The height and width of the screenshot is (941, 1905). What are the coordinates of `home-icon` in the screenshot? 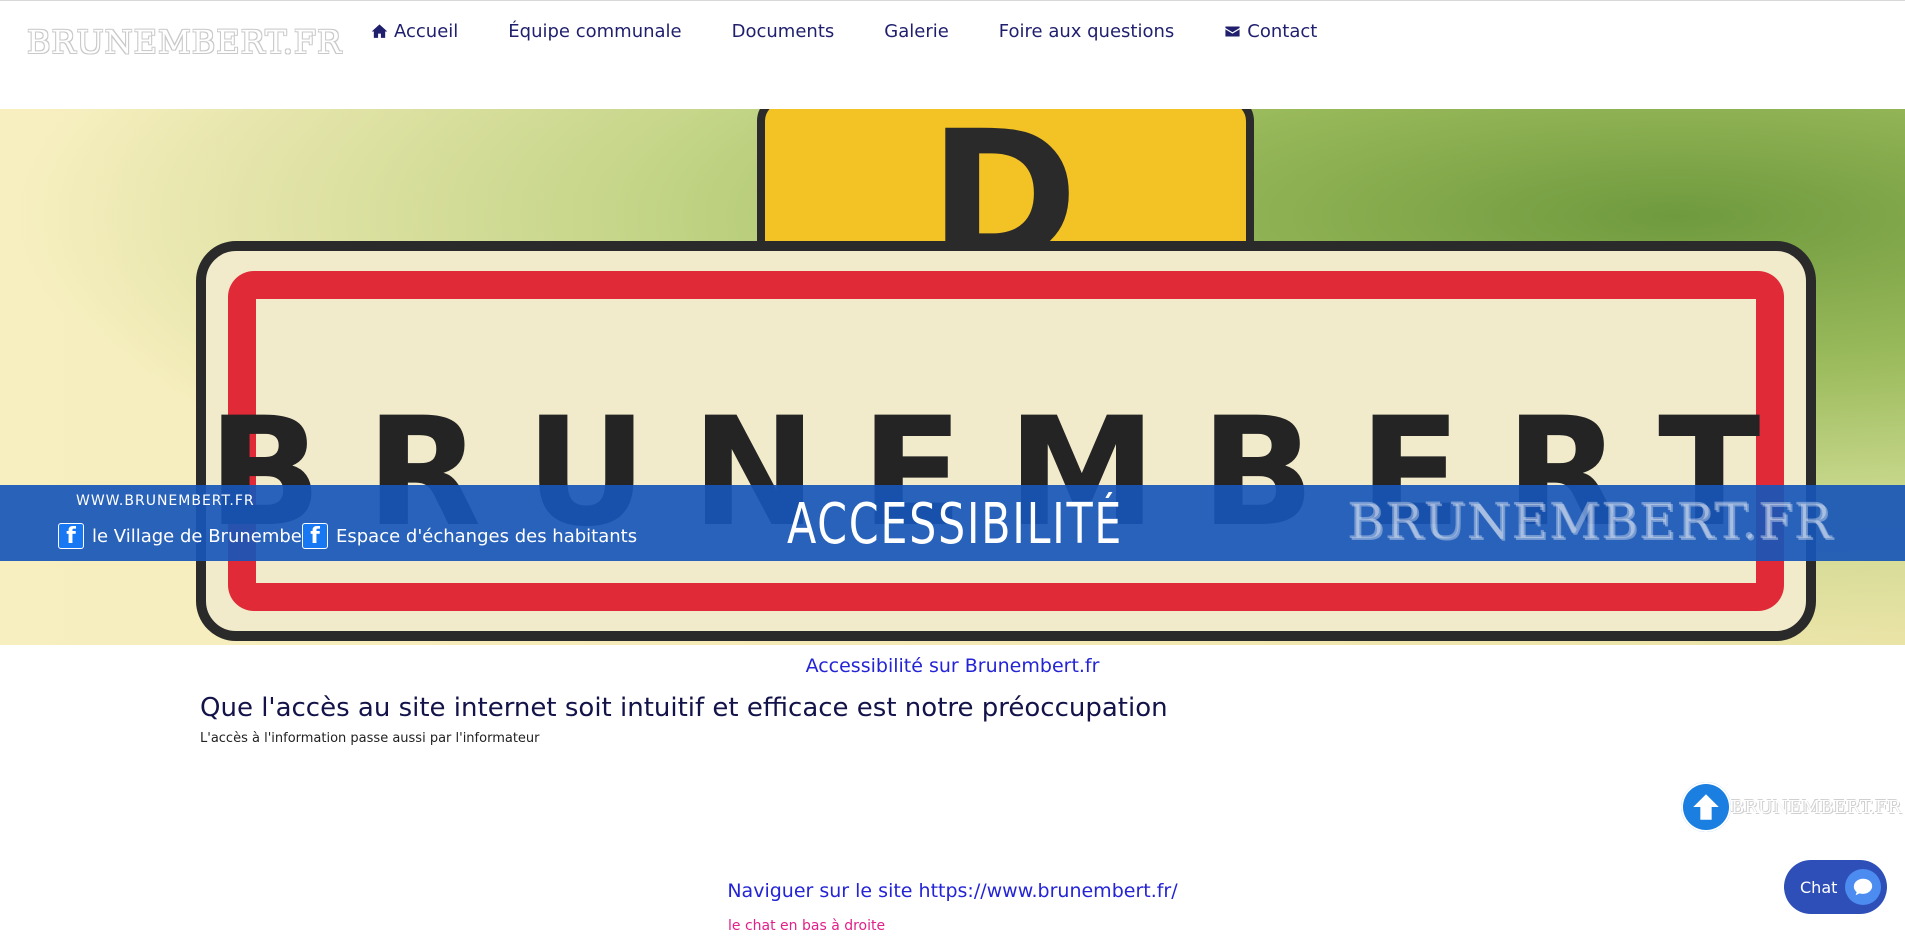 It's located at (379, 31).